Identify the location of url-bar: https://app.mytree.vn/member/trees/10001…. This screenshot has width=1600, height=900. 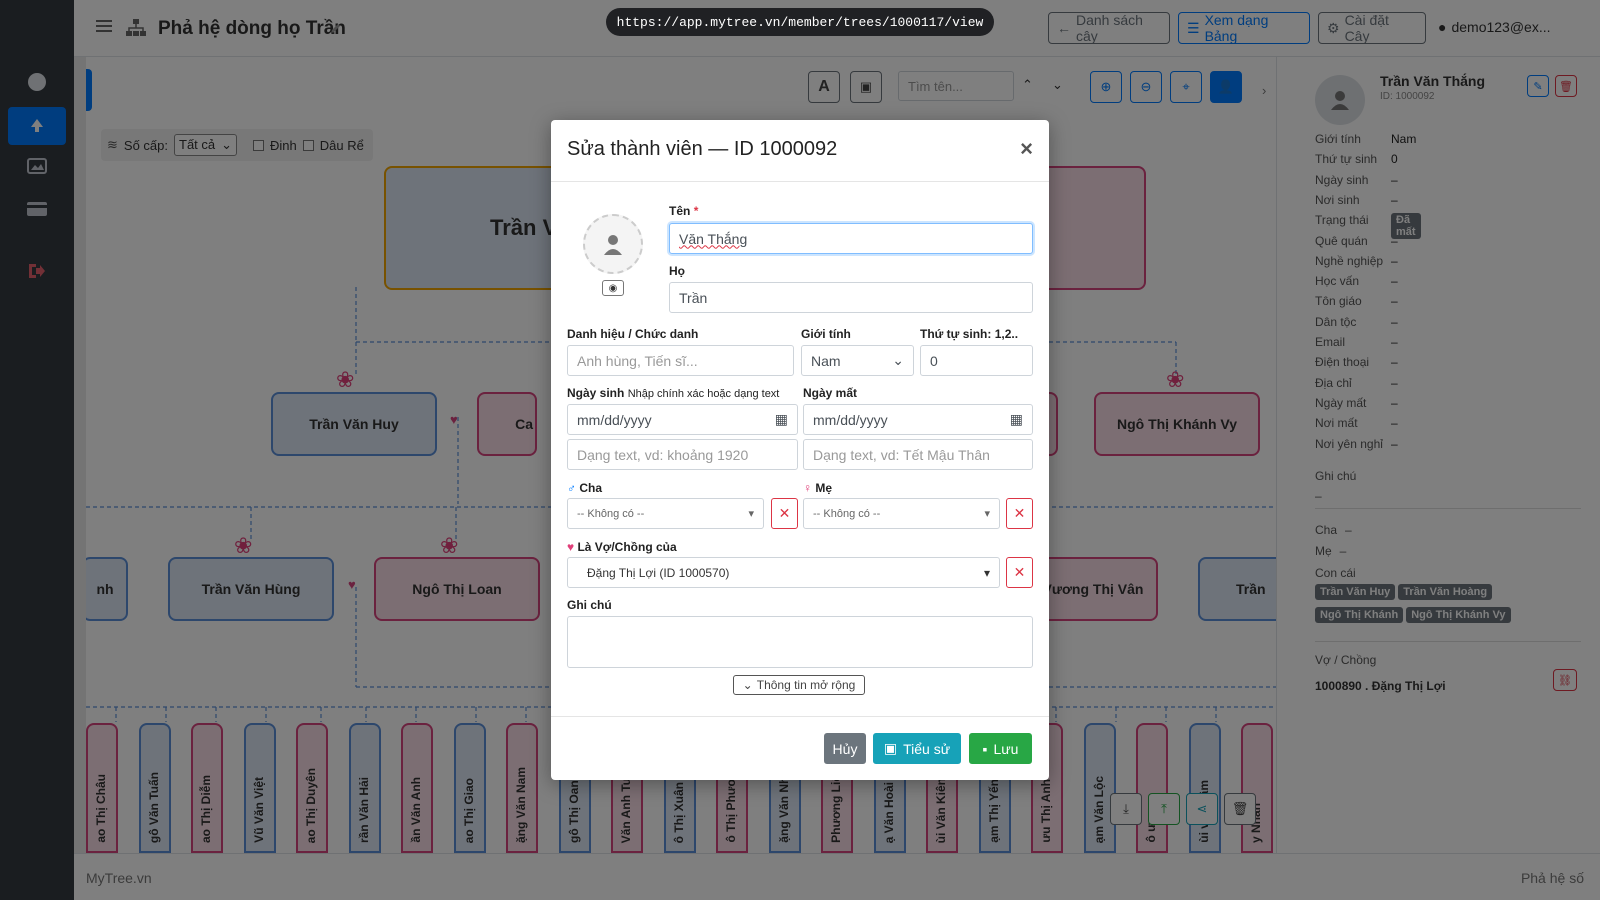
(800, 22).